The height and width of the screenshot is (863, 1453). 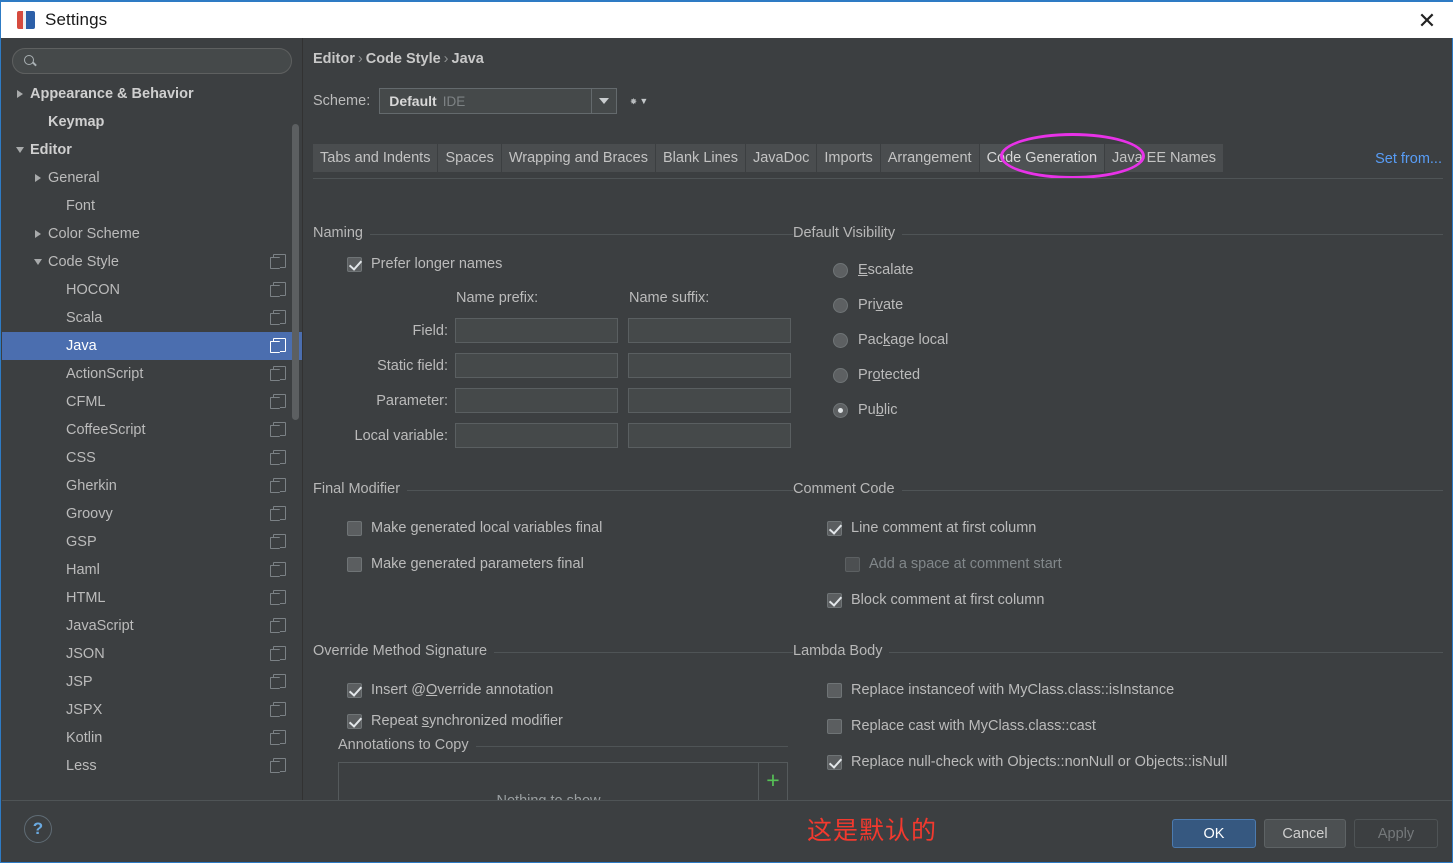 I want to click on sidebar-item-gsp: GSP, so click(x=152, y=542).